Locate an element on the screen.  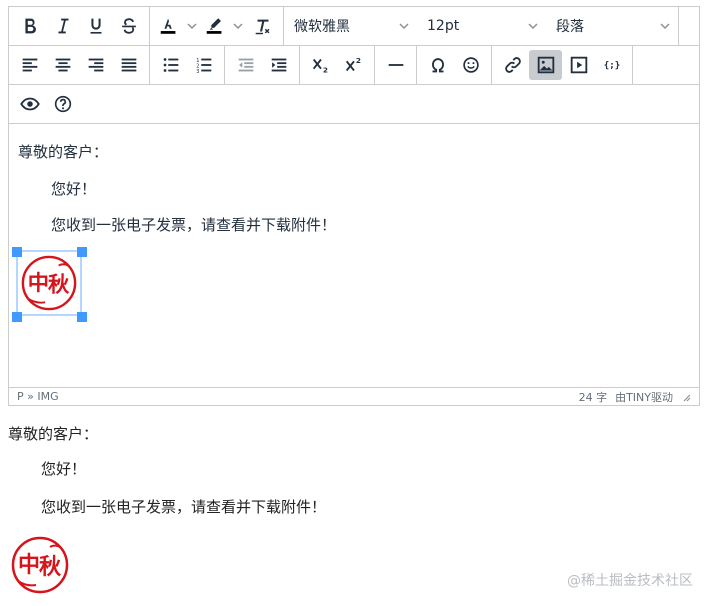
horizontal-rule-button is located at coordinates (395, 65).